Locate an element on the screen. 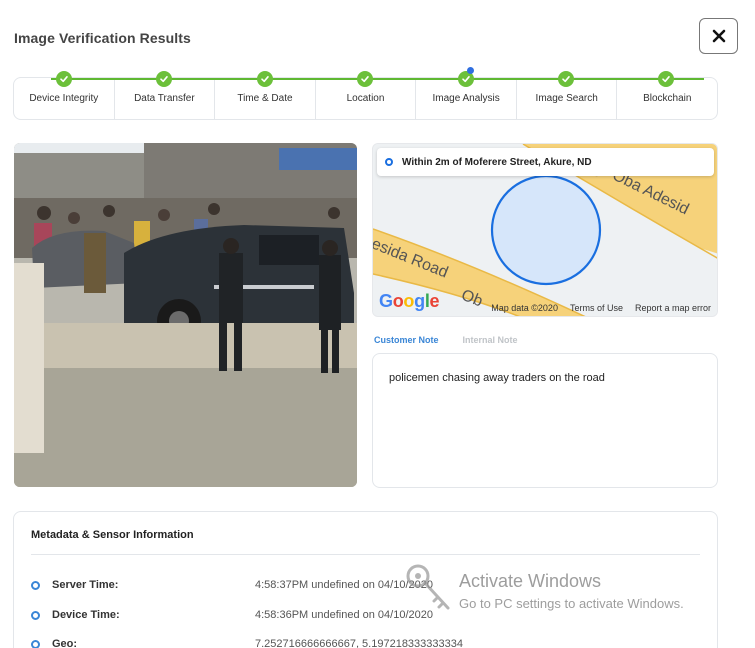  divider is located at coordinates (365, 554).